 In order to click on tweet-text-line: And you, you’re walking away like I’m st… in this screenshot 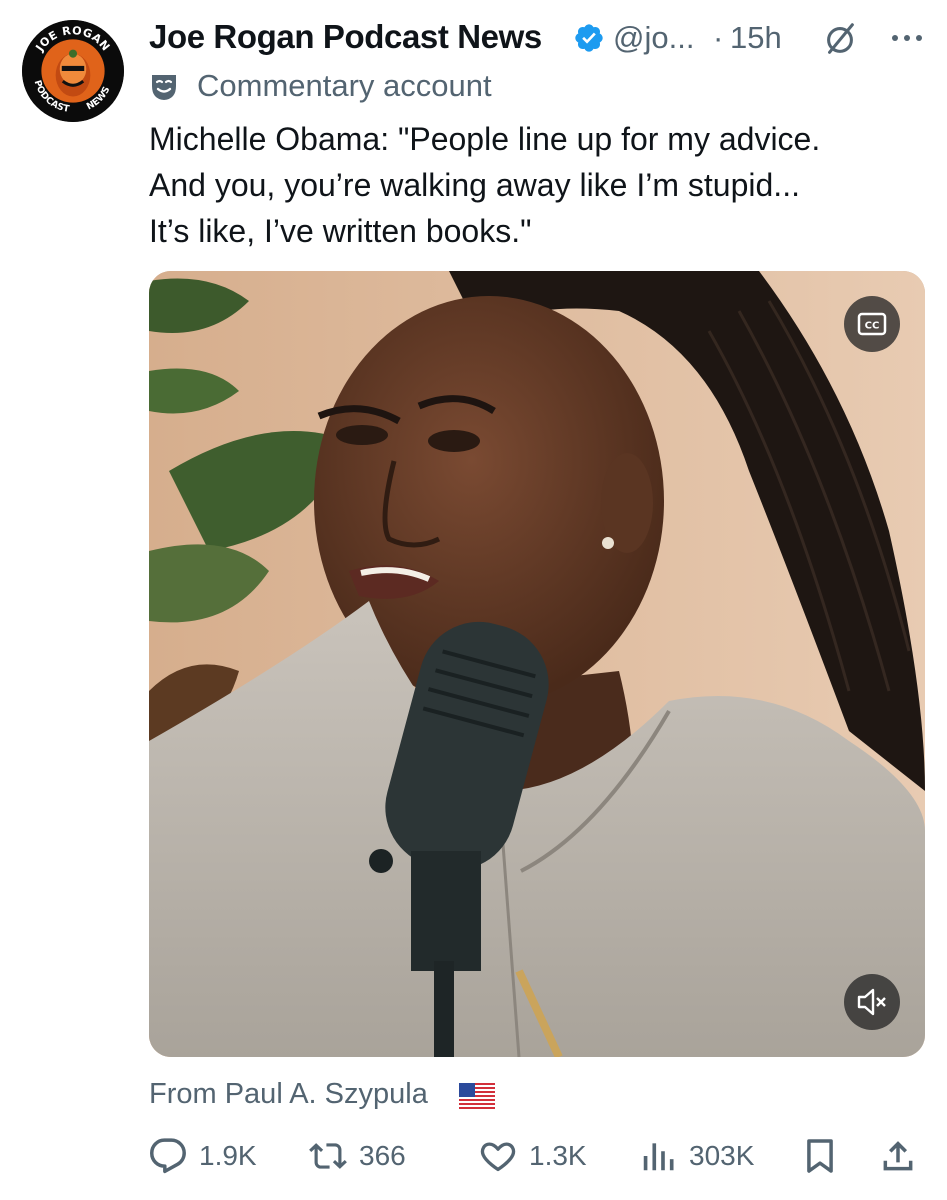, I will do `click(474, 185)`.